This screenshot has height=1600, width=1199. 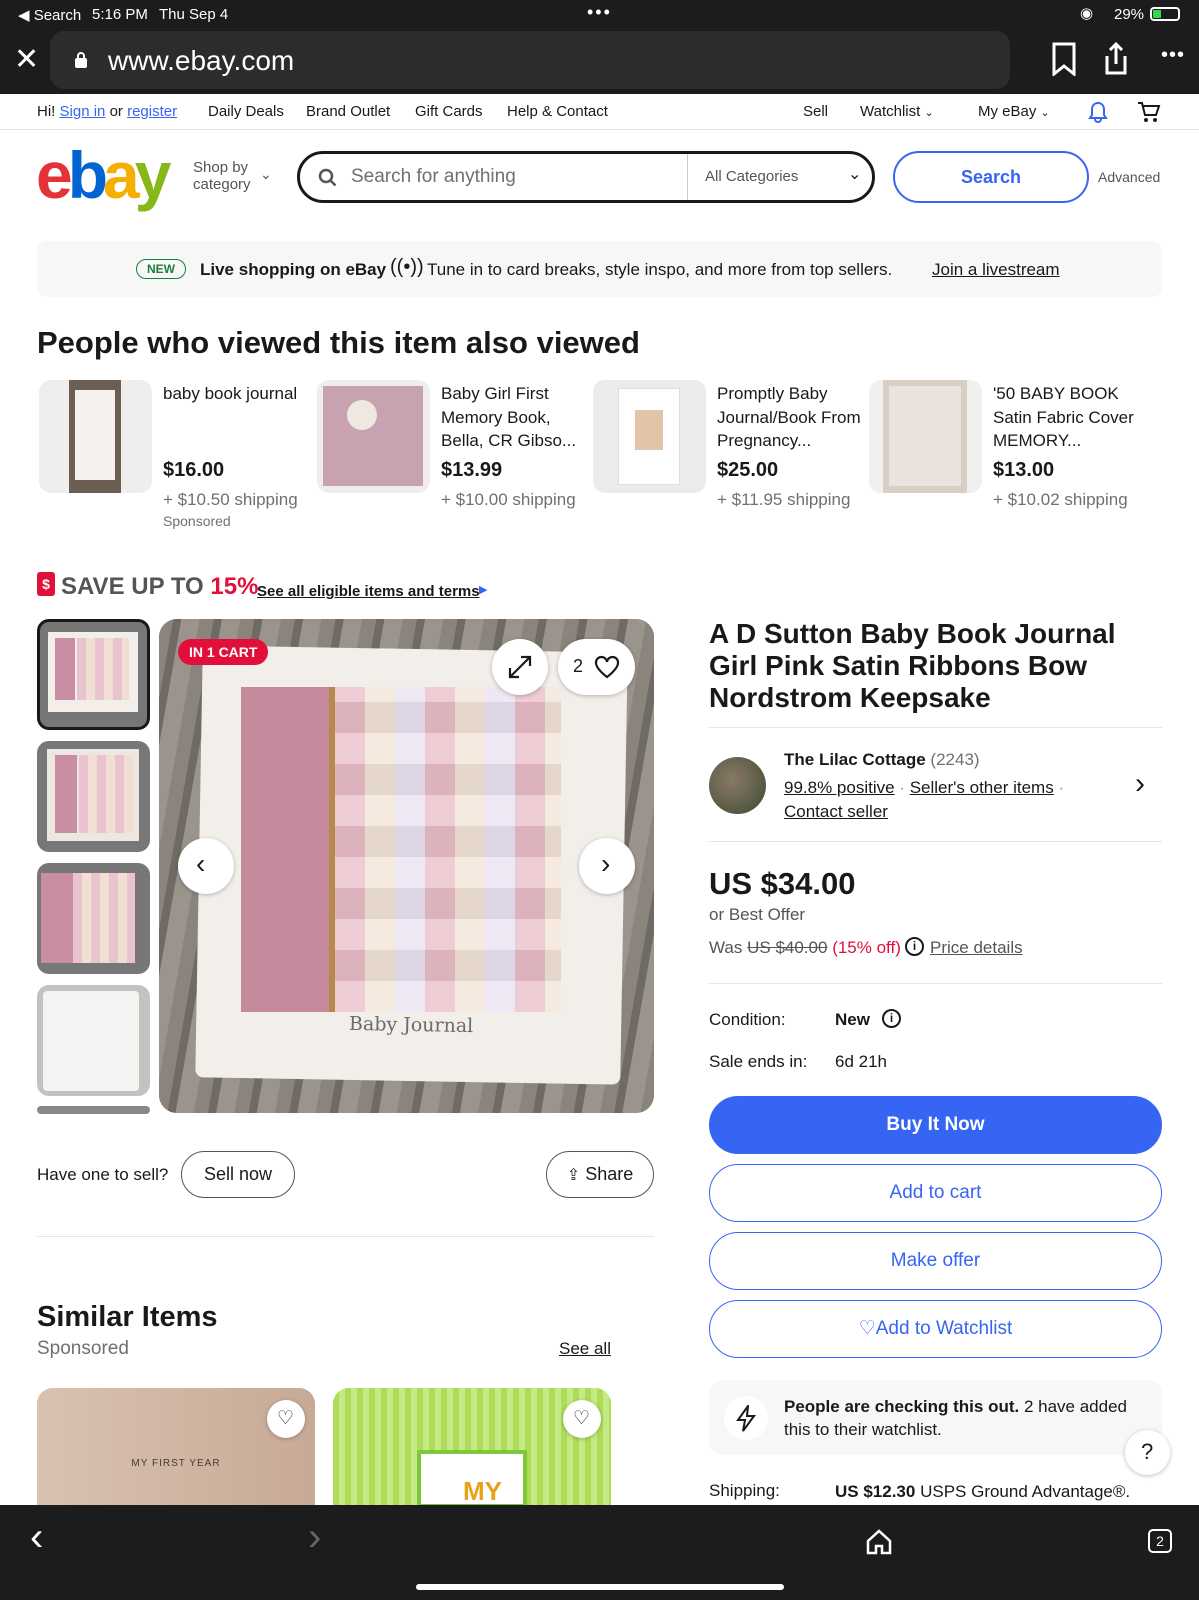 What do you see at coordinates (1147, 1452) in the screenshot?
I see `help-button: ?` at bounding box center [1147, 1452].